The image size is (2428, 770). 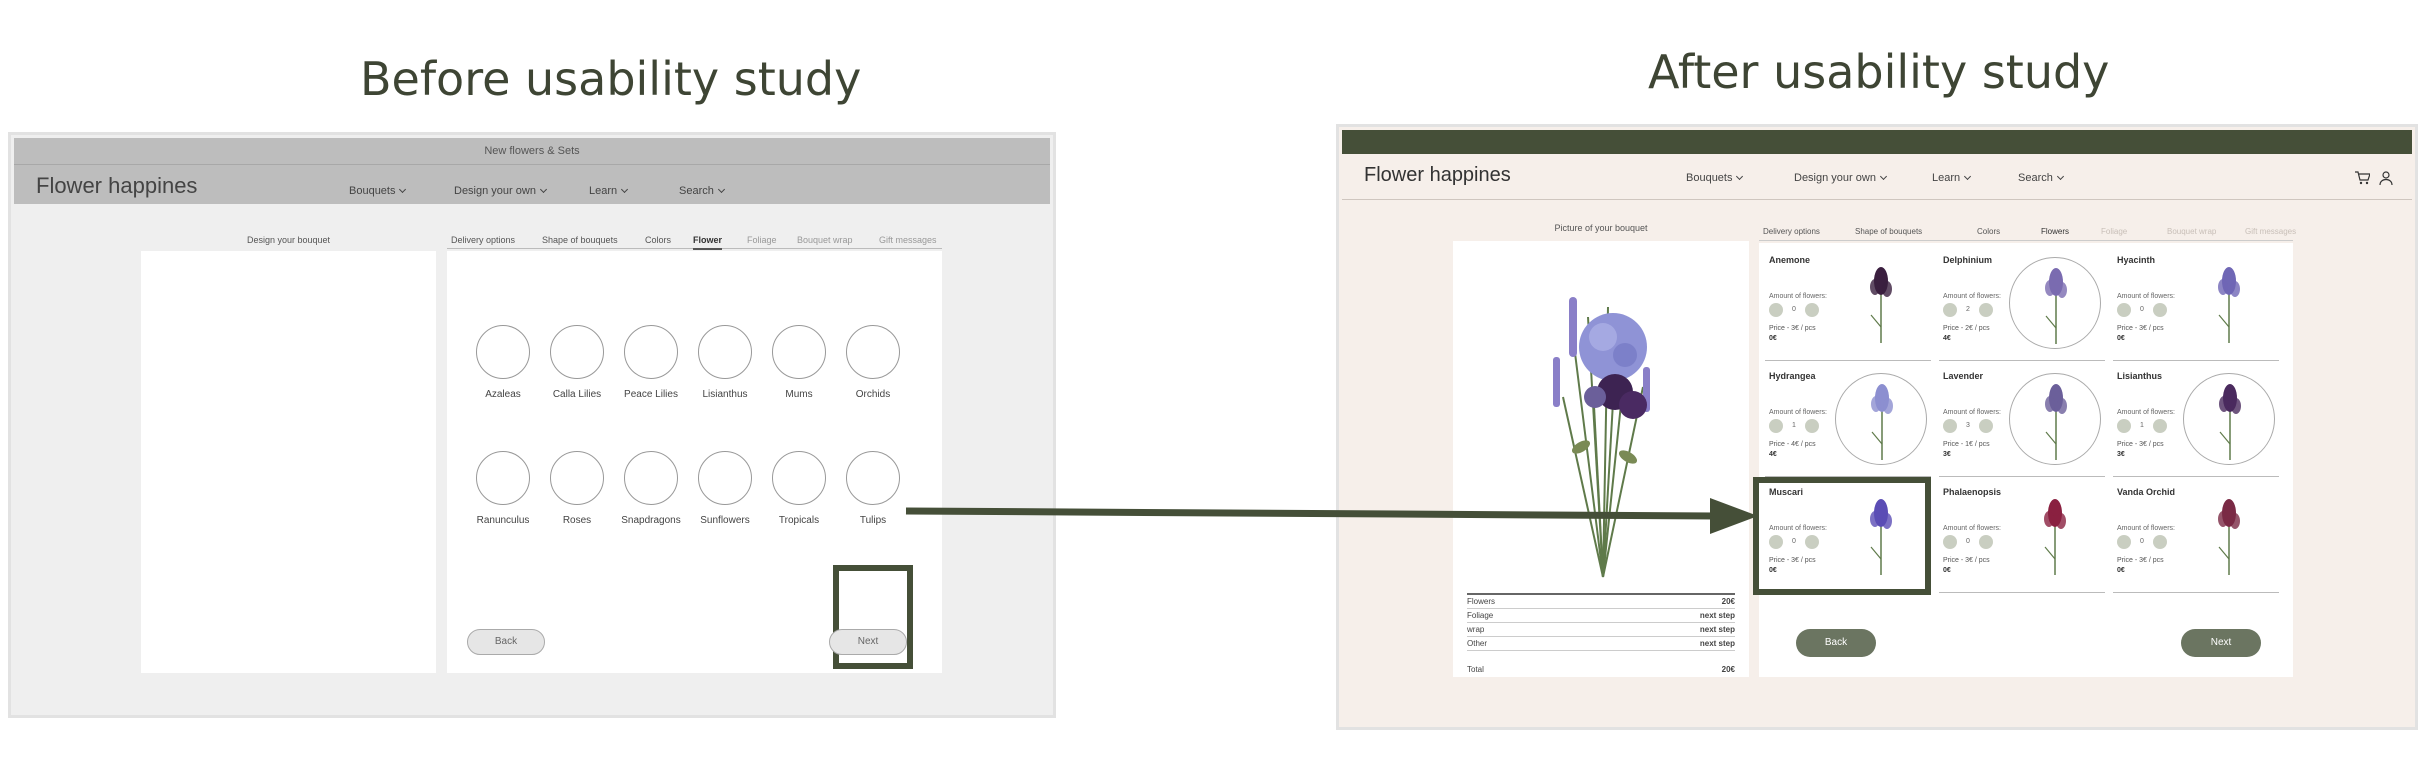 What do you see at coordinates (708, 242) in the screenshot?
I see `tab-flower: Flower` at bounding box center [708, 242].